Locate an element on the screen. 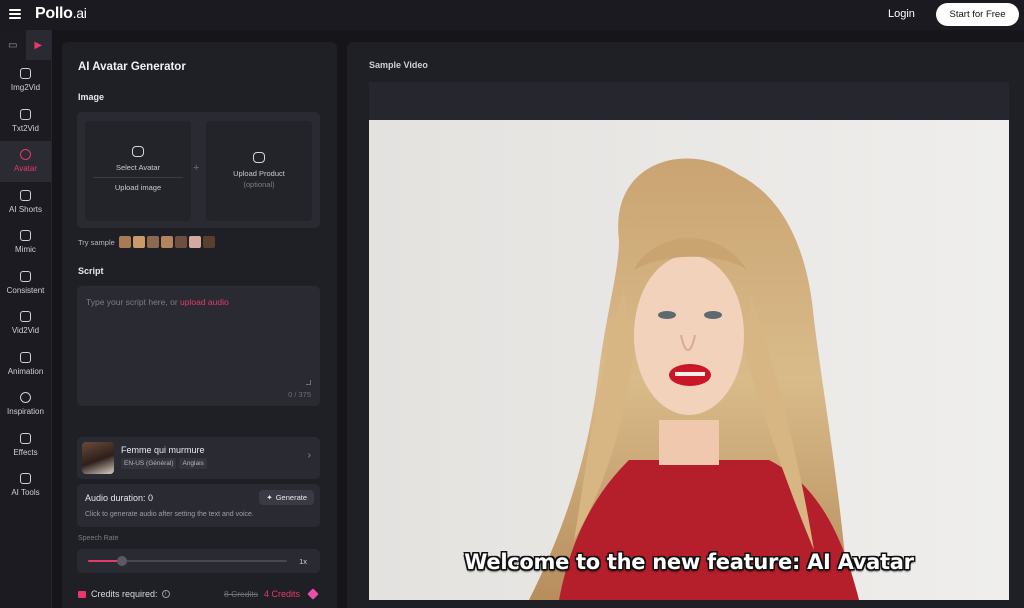  plus-icon: + is located at coordinates (196, 168).